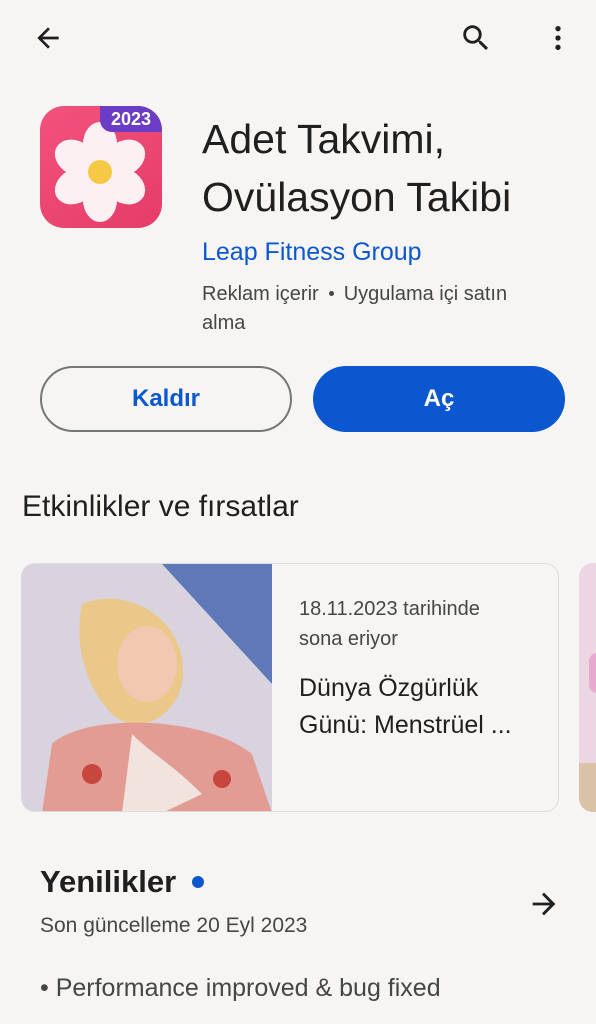 The image size is (596, 1024). What do you see at coordinates (240, 988) in the screenshot?
I see `release-notes: • Performance improved & bug fixed` at bounding box center [240, 988].